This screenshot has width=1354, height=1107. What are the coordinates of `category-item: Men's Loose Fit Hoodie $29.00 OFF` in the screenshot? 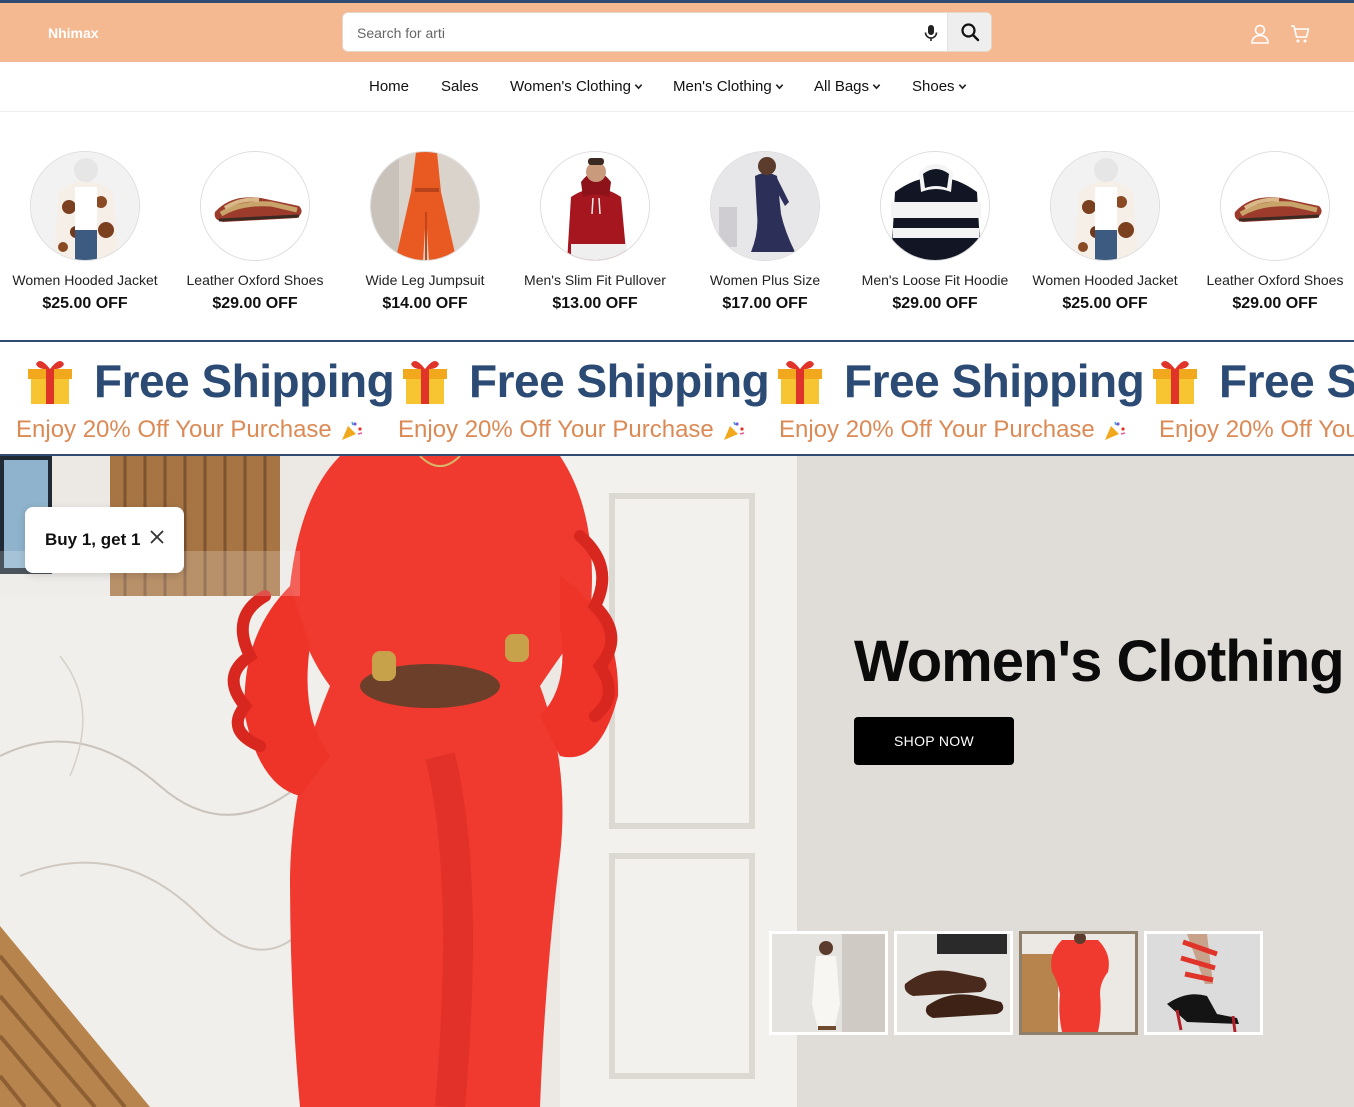 It's located at (935, 232).